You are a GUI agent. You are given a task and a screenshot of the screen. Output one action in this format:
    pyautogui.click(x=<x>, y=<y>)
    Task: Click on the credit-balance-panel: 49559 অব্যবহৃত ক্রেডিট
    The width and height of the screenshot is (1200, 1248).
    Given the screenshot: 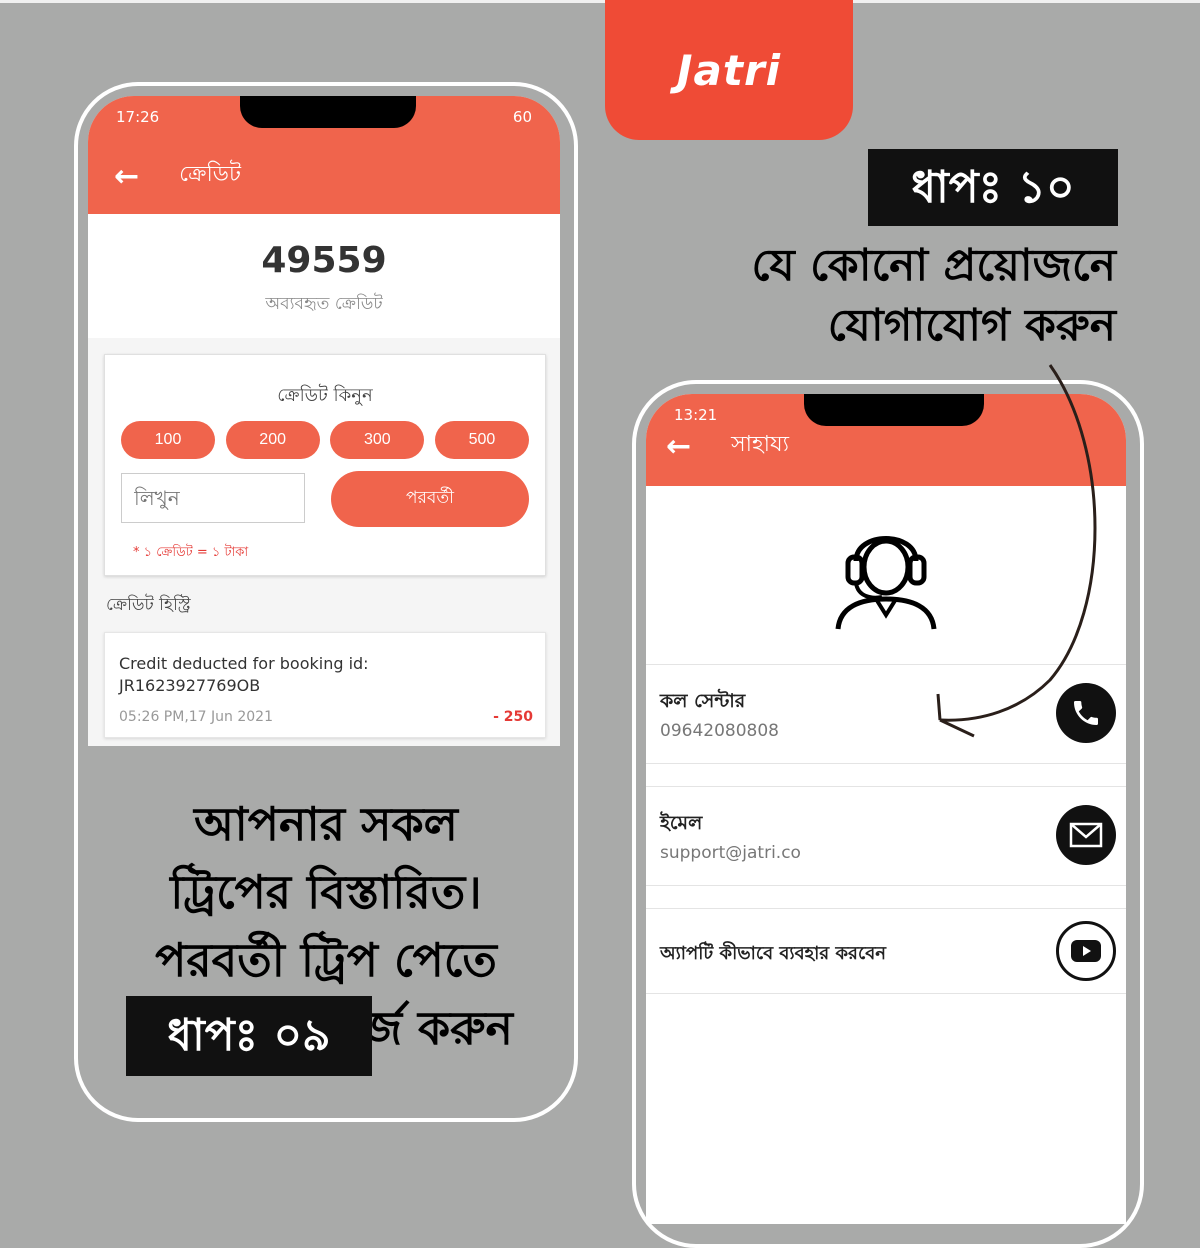 What is the action you would take?
    pyautogui.click(x=324, y=276)
    